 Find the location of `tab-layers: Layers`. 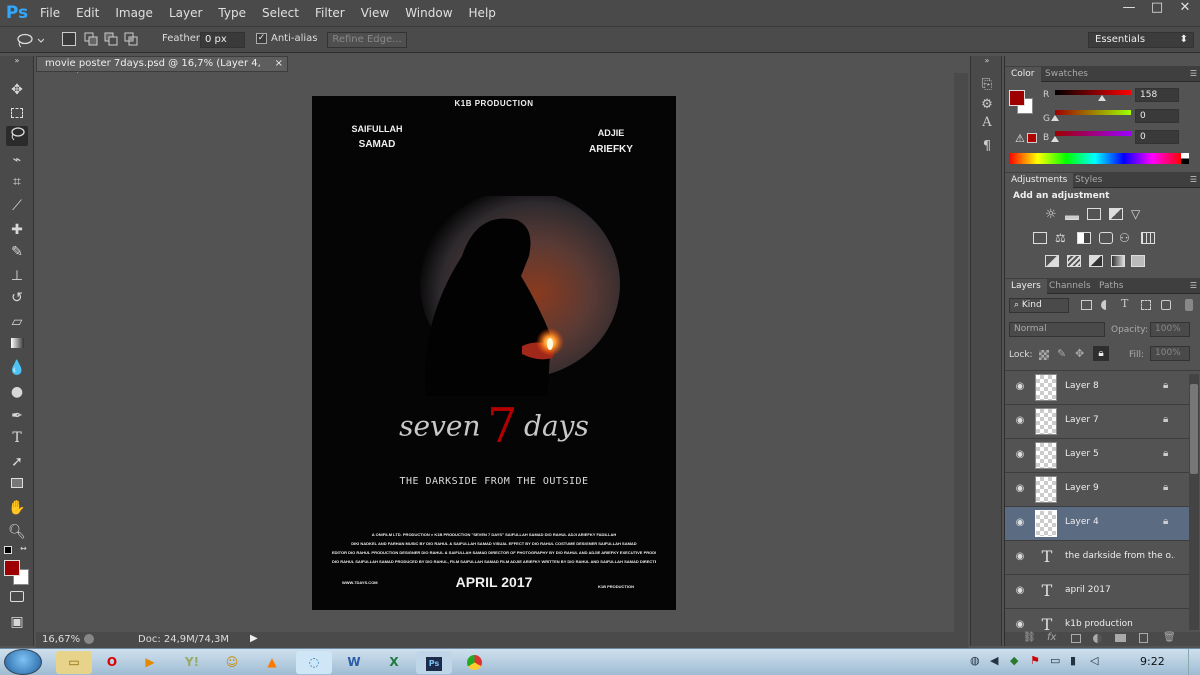

tab-layers: Layers is located at coordinates (1026, 286).